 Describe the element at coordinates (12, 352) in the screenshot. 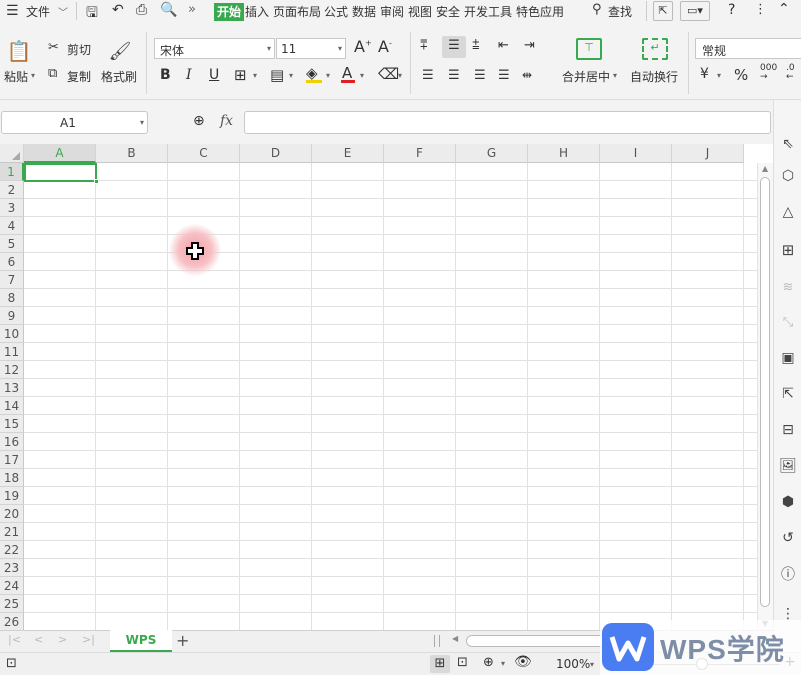

I see `row-header-11: 11` at that location.